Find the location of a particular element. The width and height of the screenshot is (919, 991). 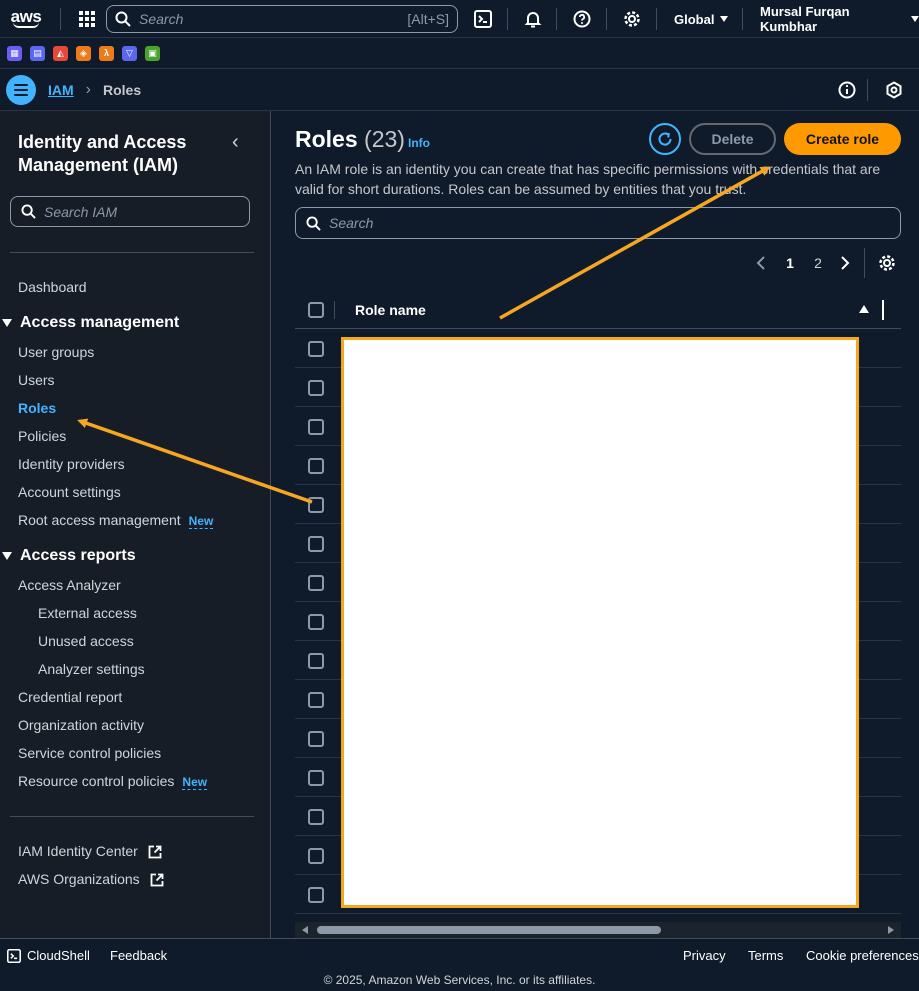

notifications-bell-icon is located at coordinates (533, 19).